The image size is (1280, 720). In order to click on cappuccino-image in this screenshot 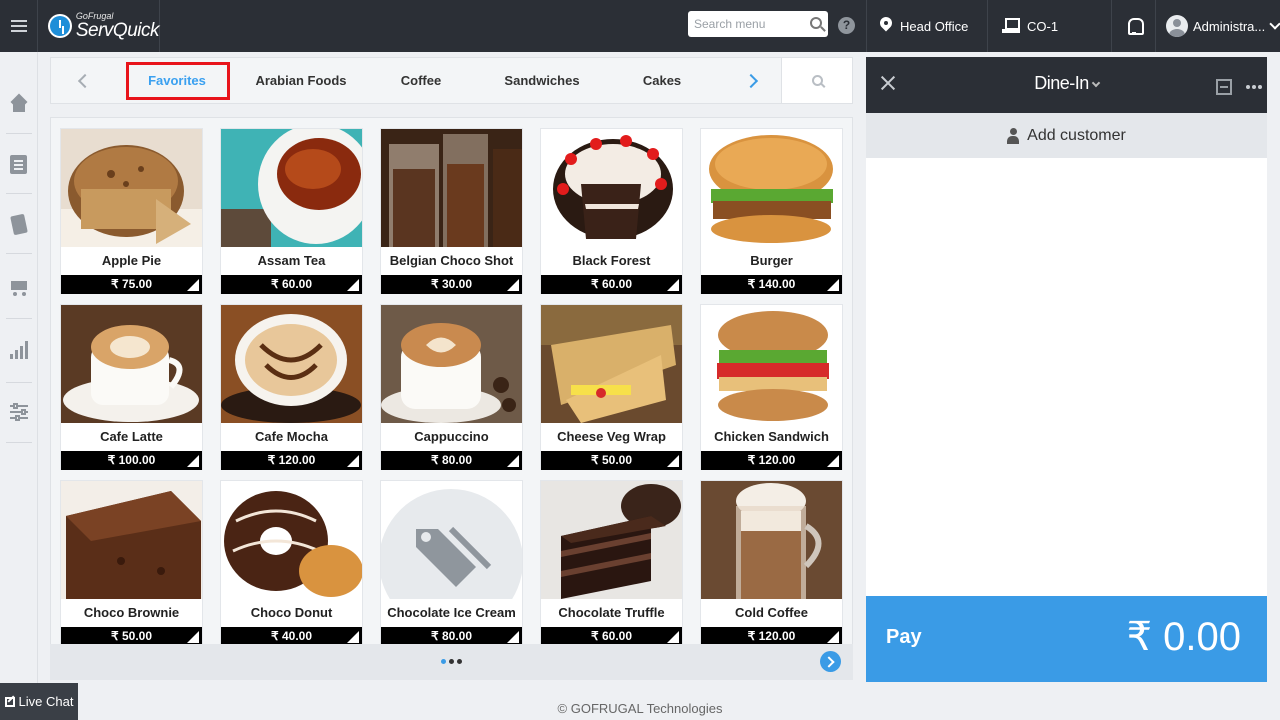, I will do `click(451, 364)`.